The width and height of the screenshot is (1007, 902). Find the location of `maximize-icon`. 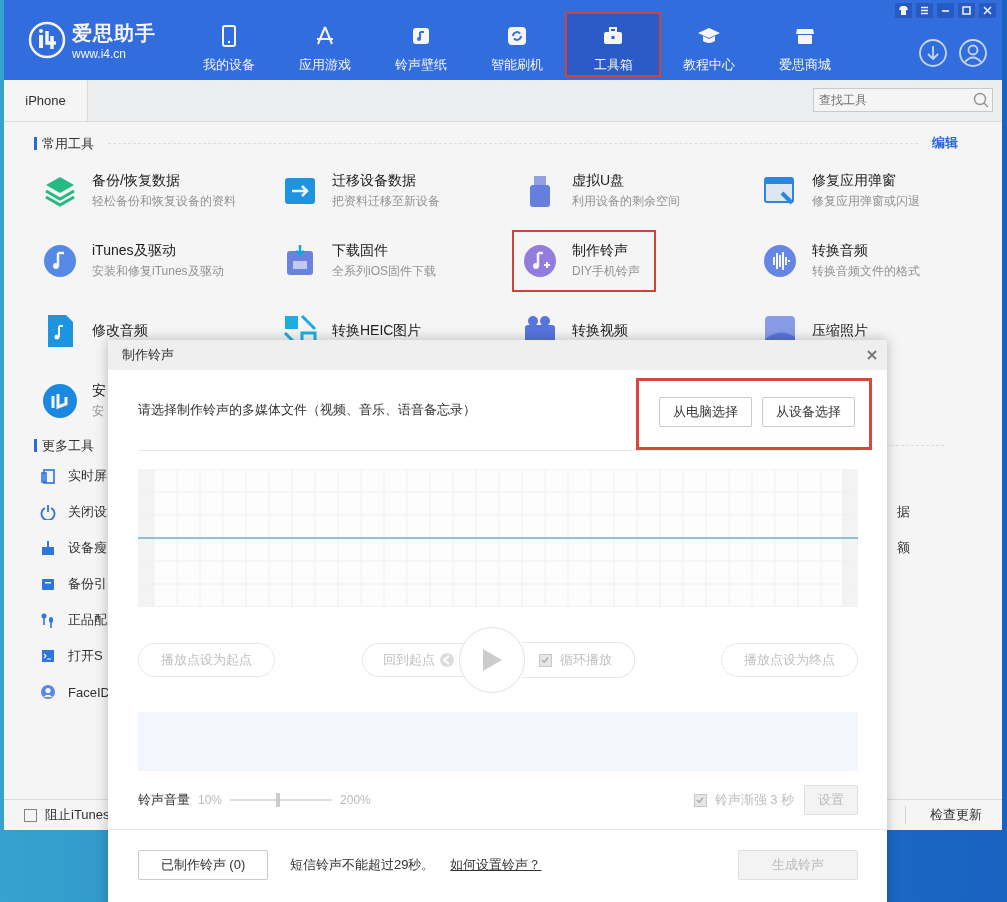

maximize-icon is located at coordinates (966, 10).